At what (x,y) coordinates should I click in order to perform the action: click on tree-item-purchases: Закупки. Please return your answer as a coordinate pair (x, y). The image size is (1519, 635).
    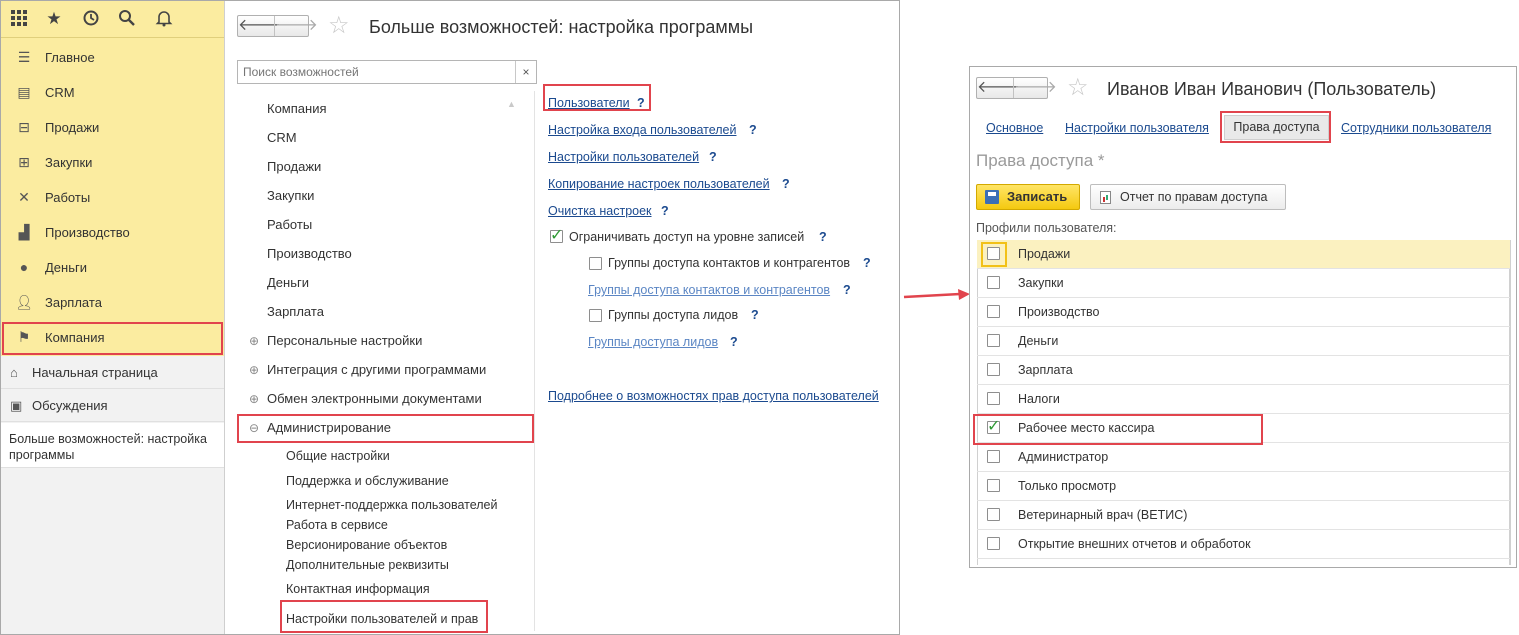
    Looking at the image, I should click on (290, 195).